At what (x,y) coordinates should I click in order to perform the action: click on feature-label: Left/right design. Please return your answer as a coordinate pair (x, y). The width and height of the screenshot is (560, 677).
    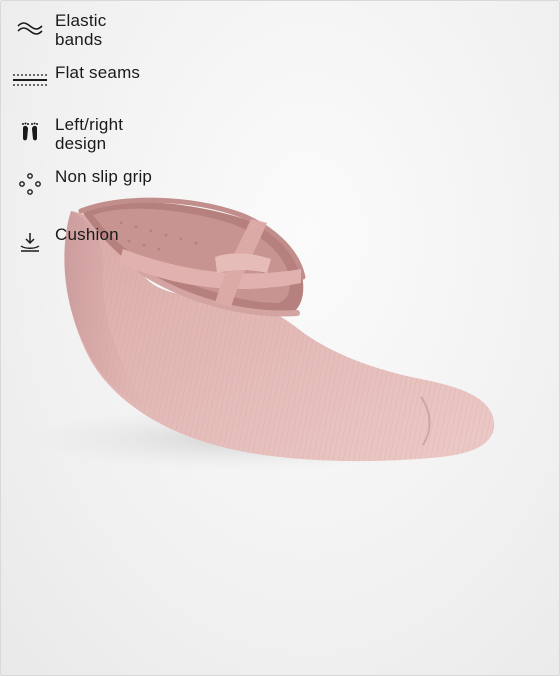
    Looking at the image, I should click on (89, 134).